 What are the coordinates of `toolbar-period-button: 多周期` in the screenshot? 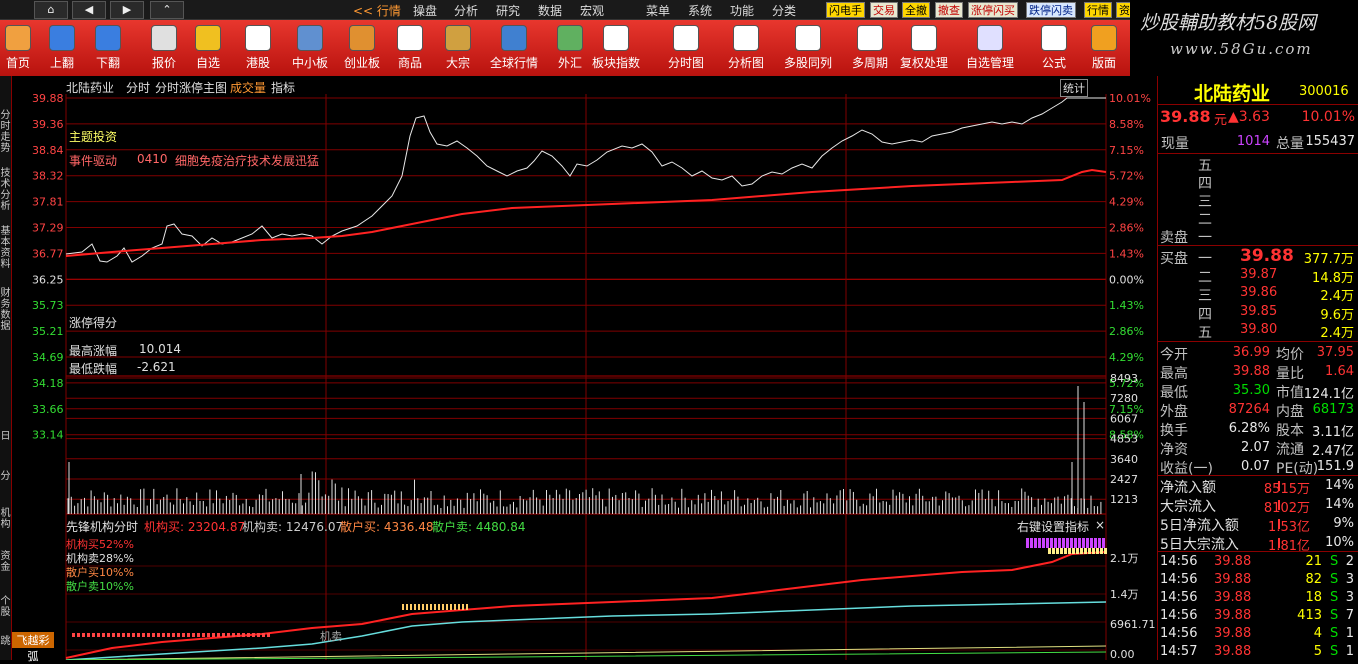 It's located at (870, 48).